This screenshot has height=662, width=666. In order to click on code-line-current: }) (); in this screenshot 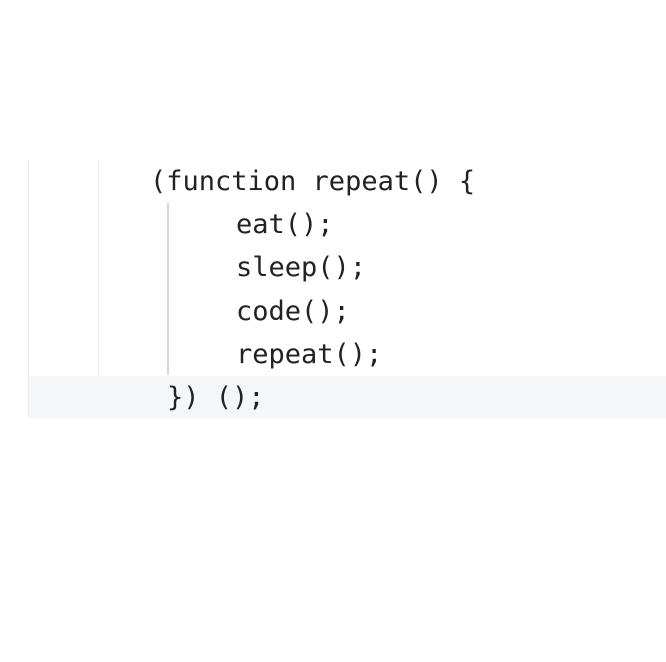, I will do `click(216, 397)`.